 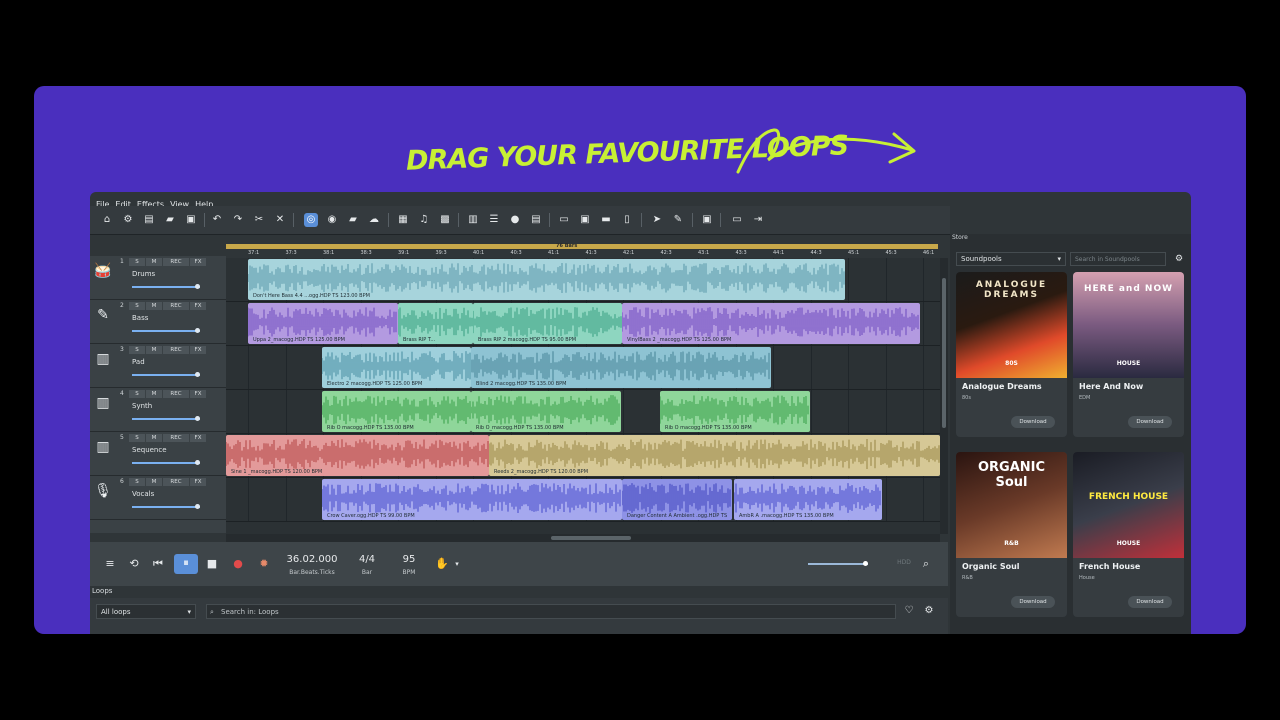 I want to click on stop-button: ■, so click(x=212, y=564).